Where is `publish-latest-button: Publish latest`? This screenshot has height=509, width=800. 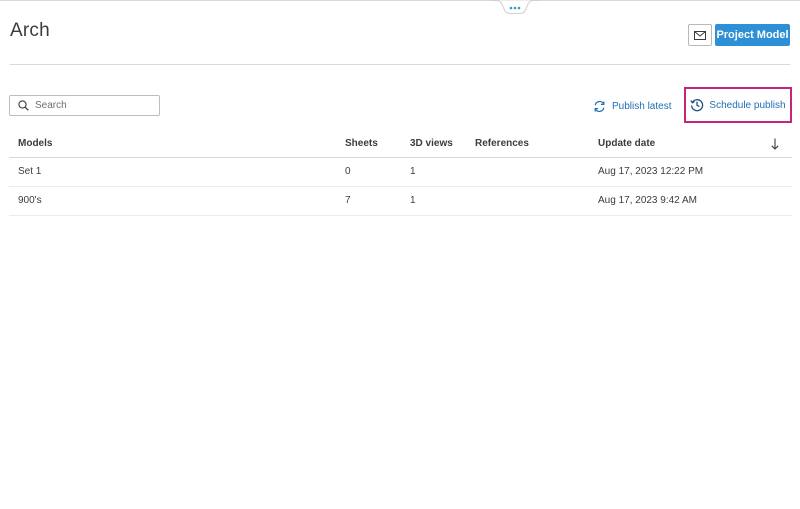 publish-latest-button: Publish latest is located at coordinates (632, 106).